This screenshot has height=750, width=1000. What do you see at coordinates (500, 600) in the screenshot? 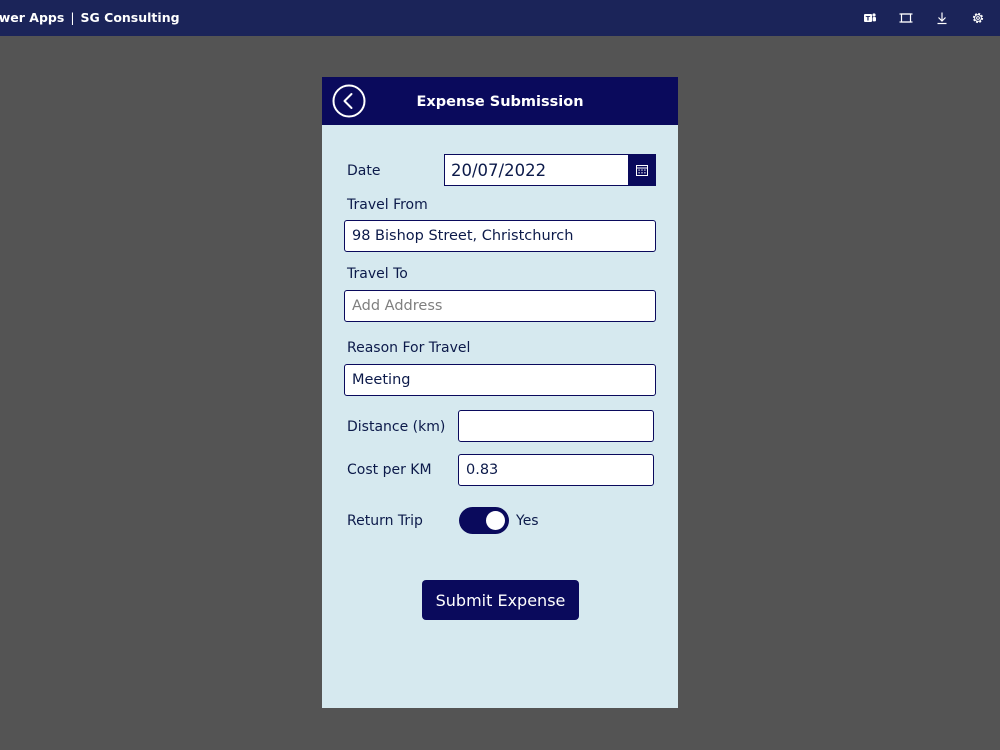
I see `submit-expense-button: Submit Expense` at bounding box center [500, 600].